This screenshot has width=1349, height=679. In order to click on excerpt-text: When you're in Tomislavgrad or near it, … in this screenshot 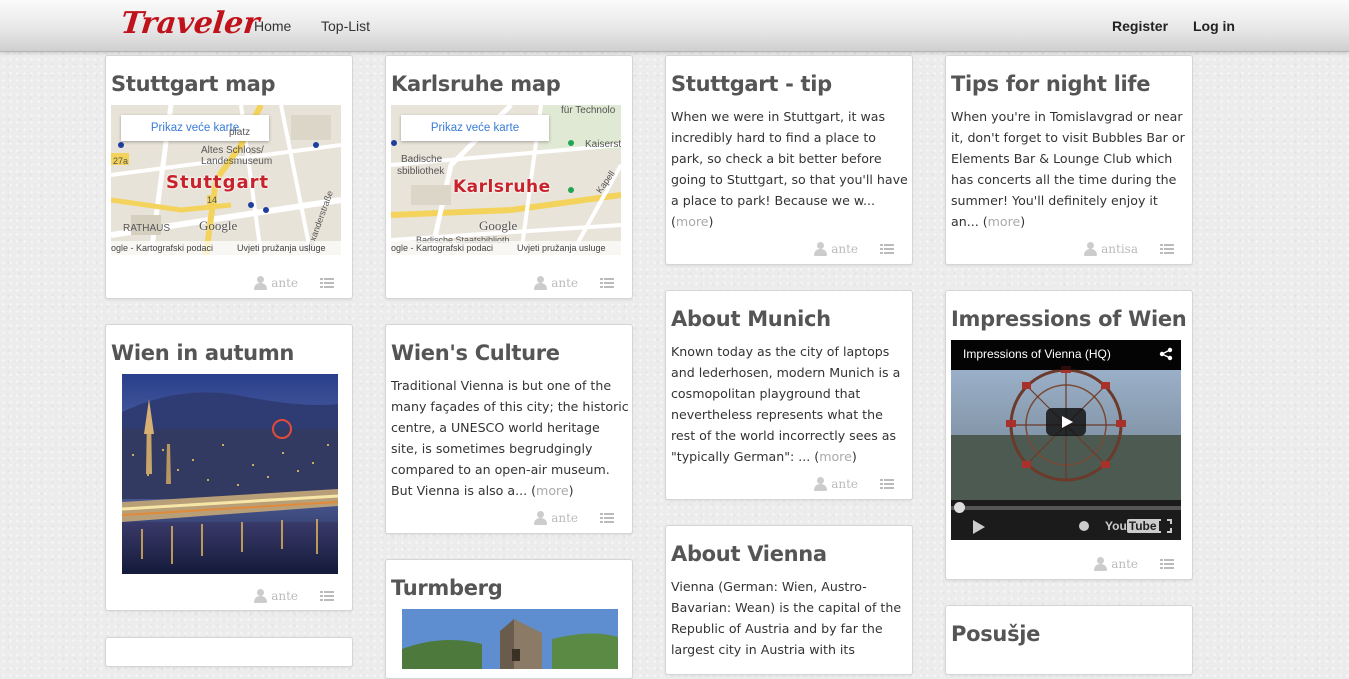, I will do `click(1068, 169)`.